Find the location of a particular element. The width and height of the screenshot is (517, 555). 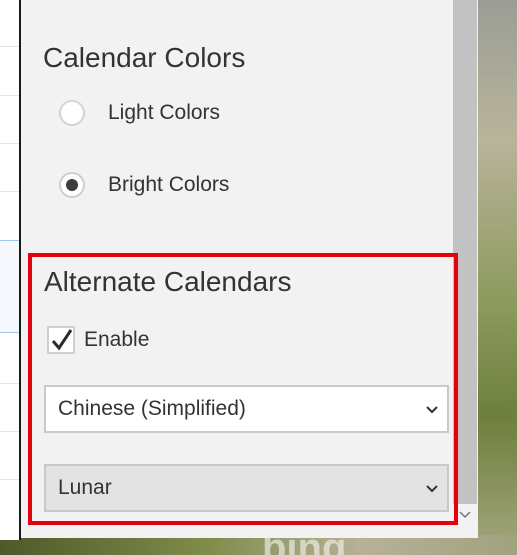

scroll-down-arrow-icon is located at coordinates (465, 515).